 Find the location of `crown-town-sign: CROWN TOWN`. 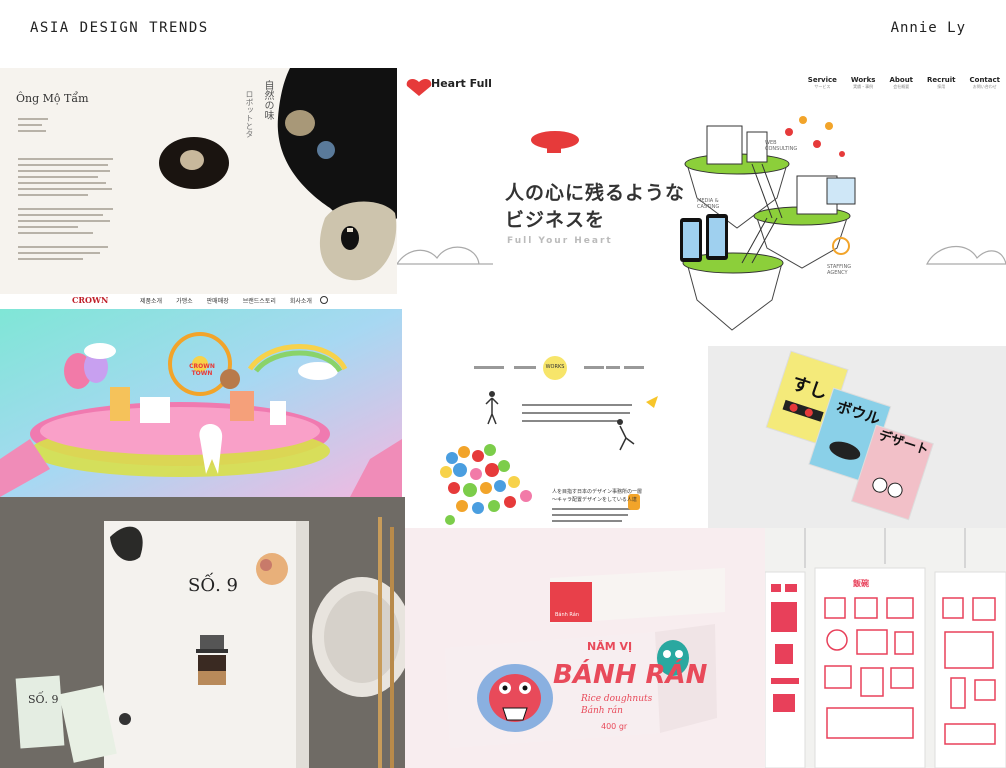

crown-town-sign: CROWN TOWN is located at coordinates (202, 370).